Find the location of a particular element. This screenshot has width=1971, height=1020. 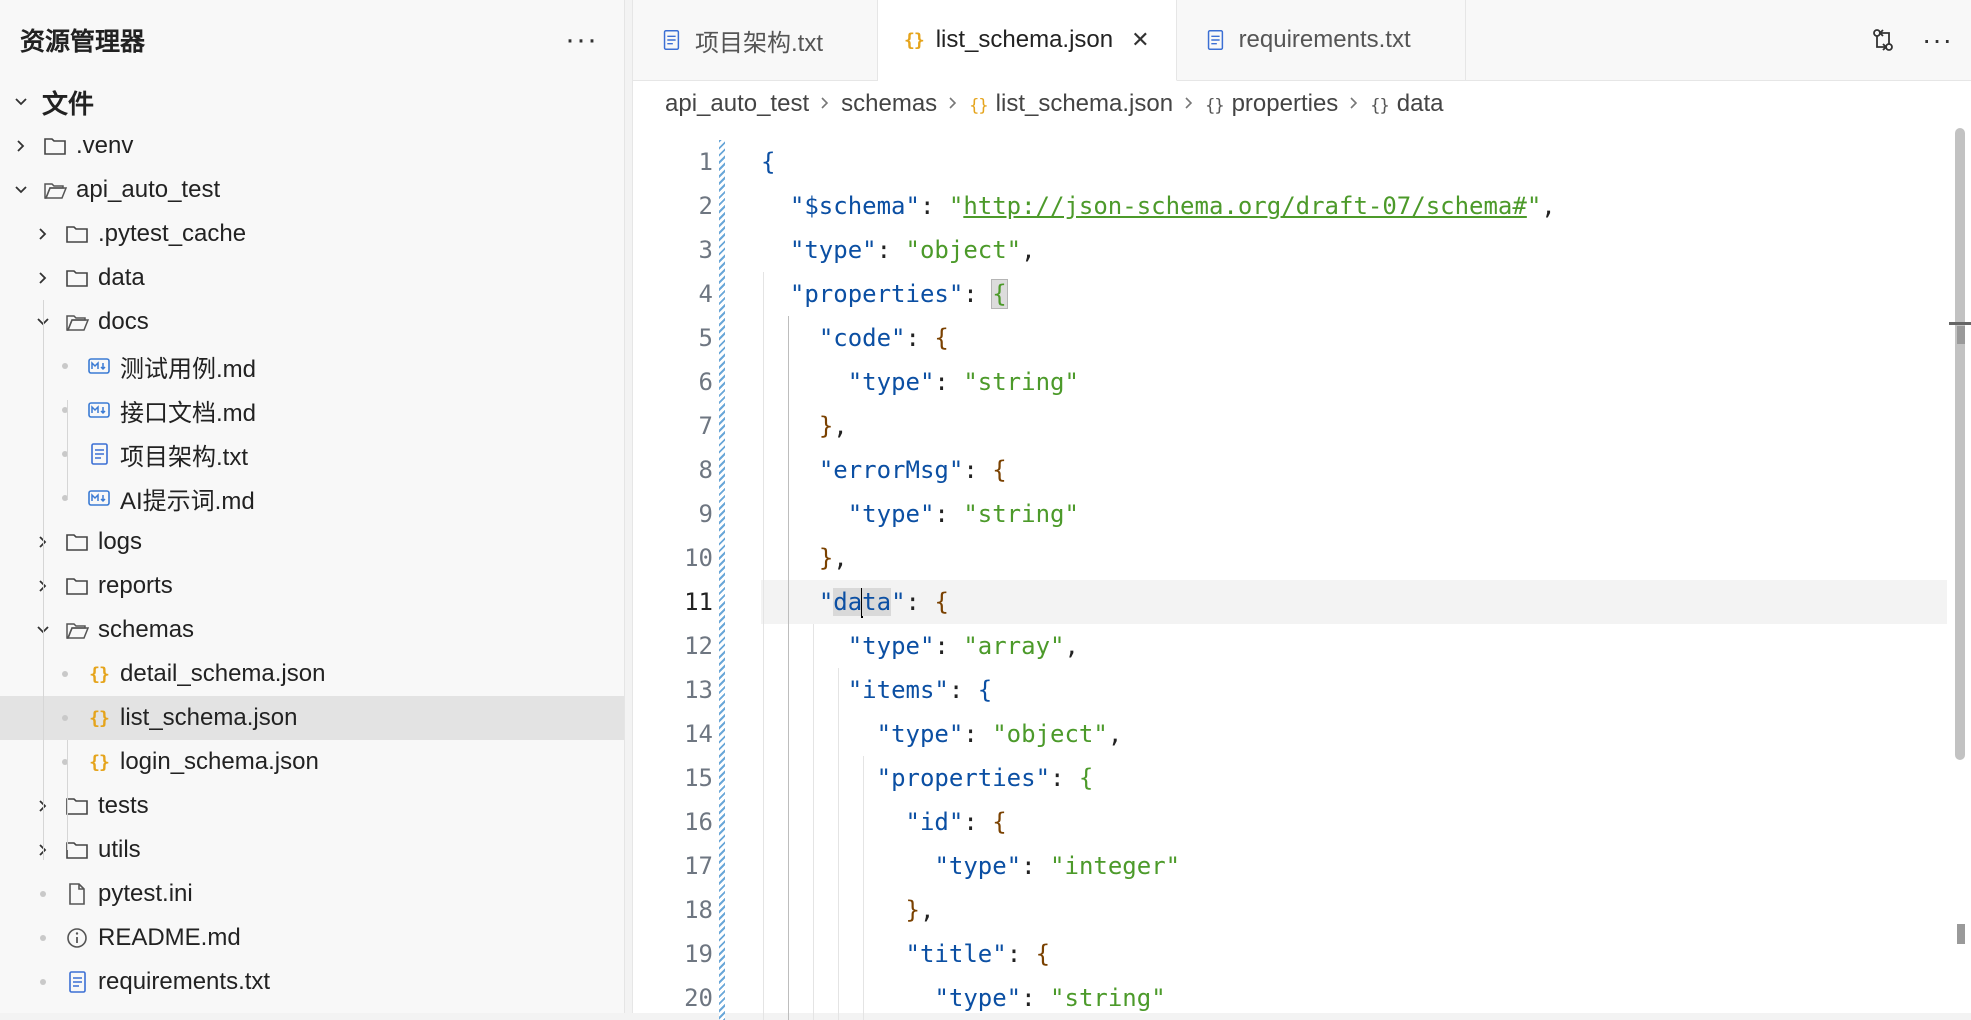

tree-folder: .pytest_cache is located at coordinates (312, 234).